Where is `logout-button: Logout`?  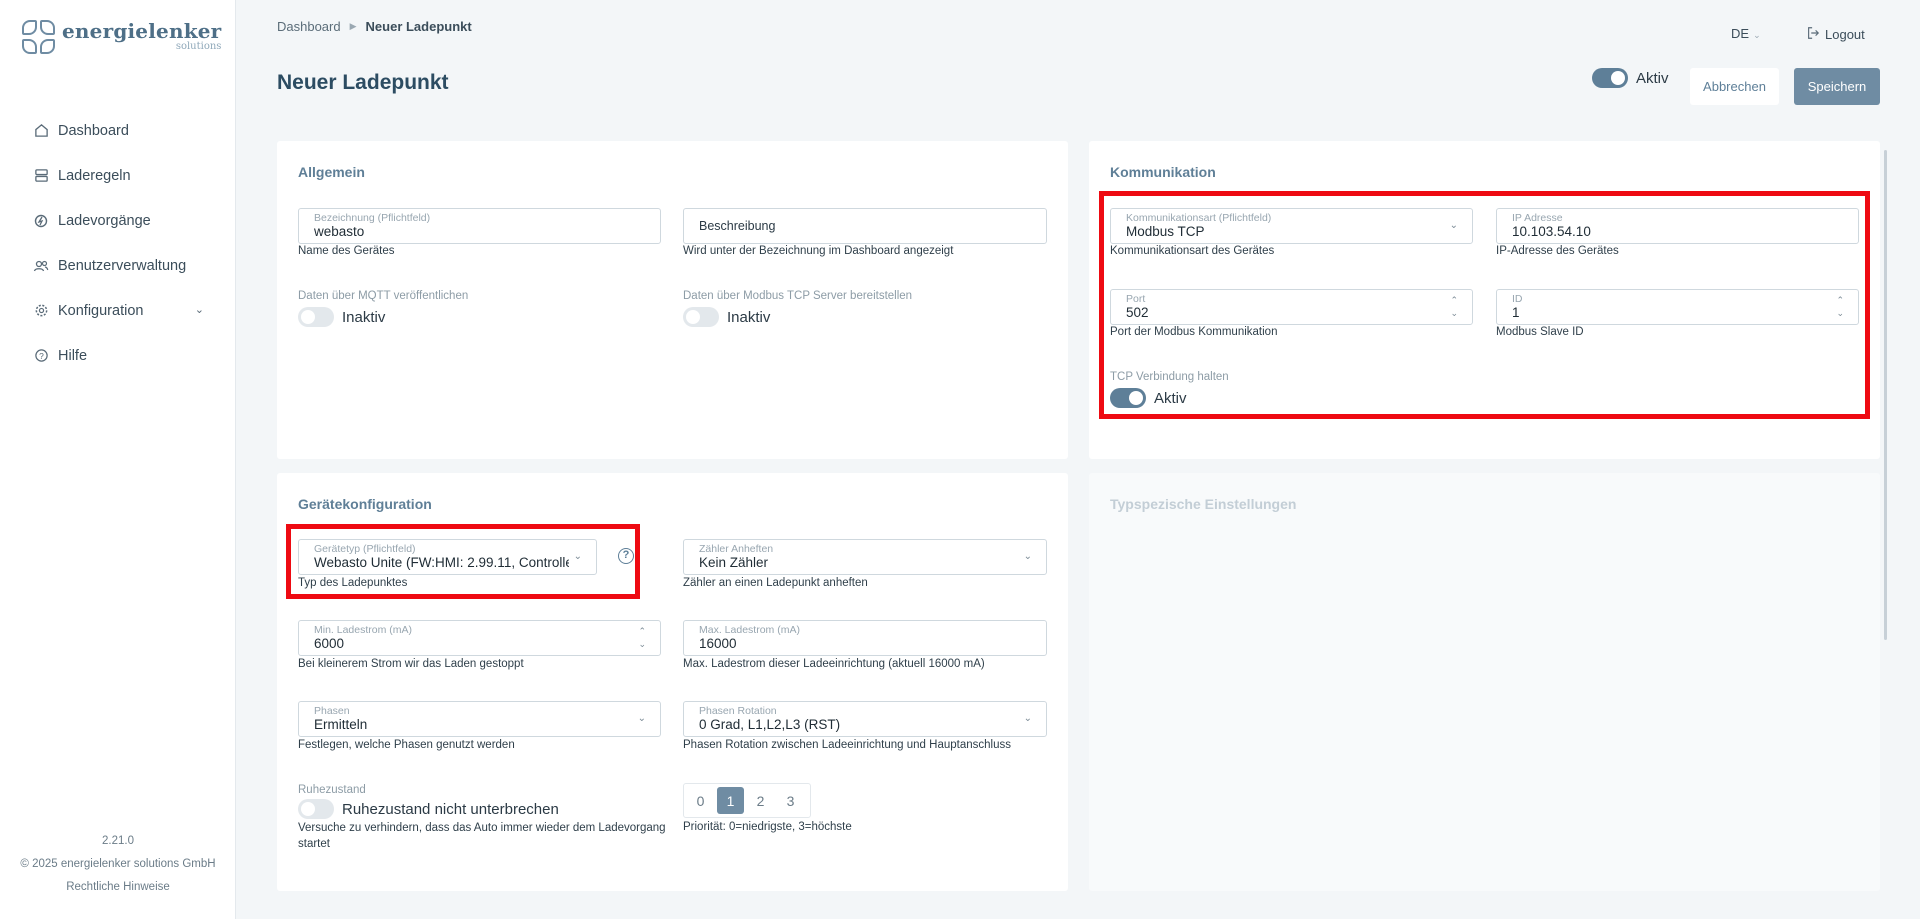 logout-button: Logout is located at coordinates (1835, 34).